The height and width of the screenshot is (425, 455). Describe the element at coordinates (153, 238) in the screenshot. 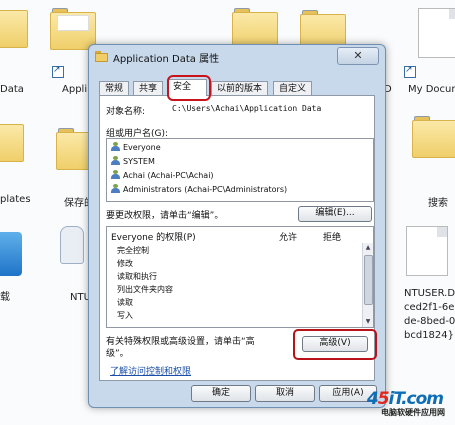

I see `permission-header: Everyone 的权限(P)` at that location.